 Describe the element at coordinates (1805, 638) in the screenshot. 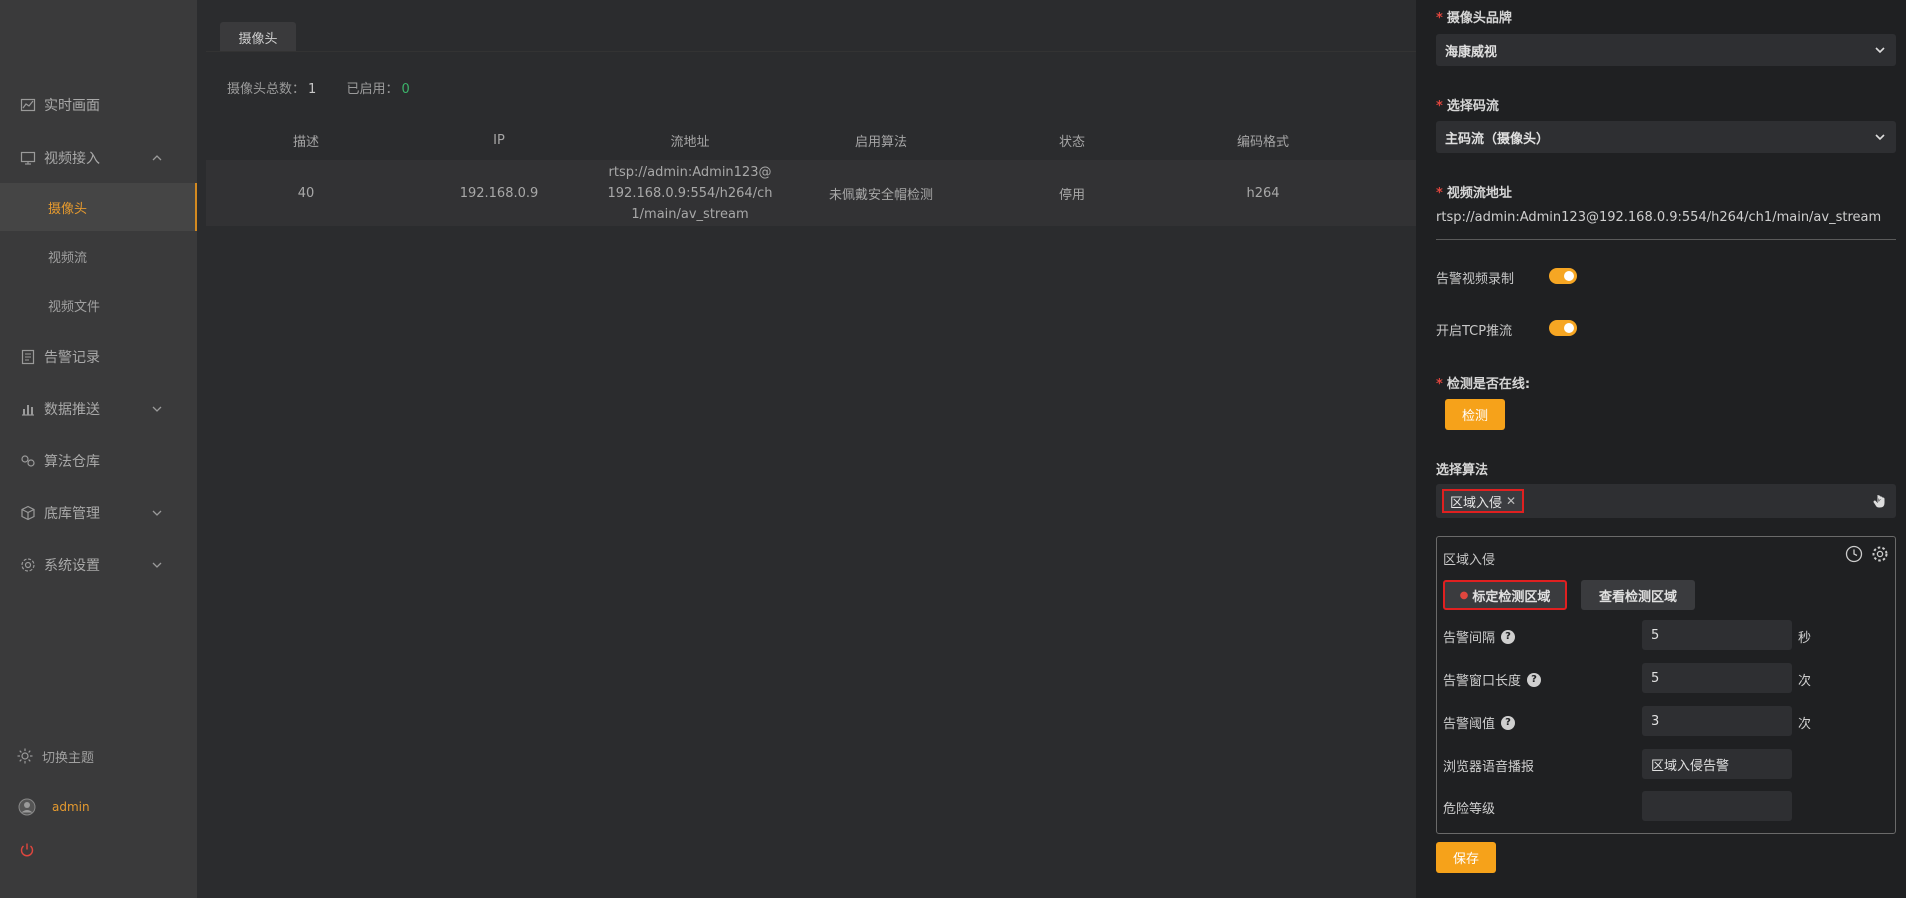

I see `interval-unit: 秒` at that location.